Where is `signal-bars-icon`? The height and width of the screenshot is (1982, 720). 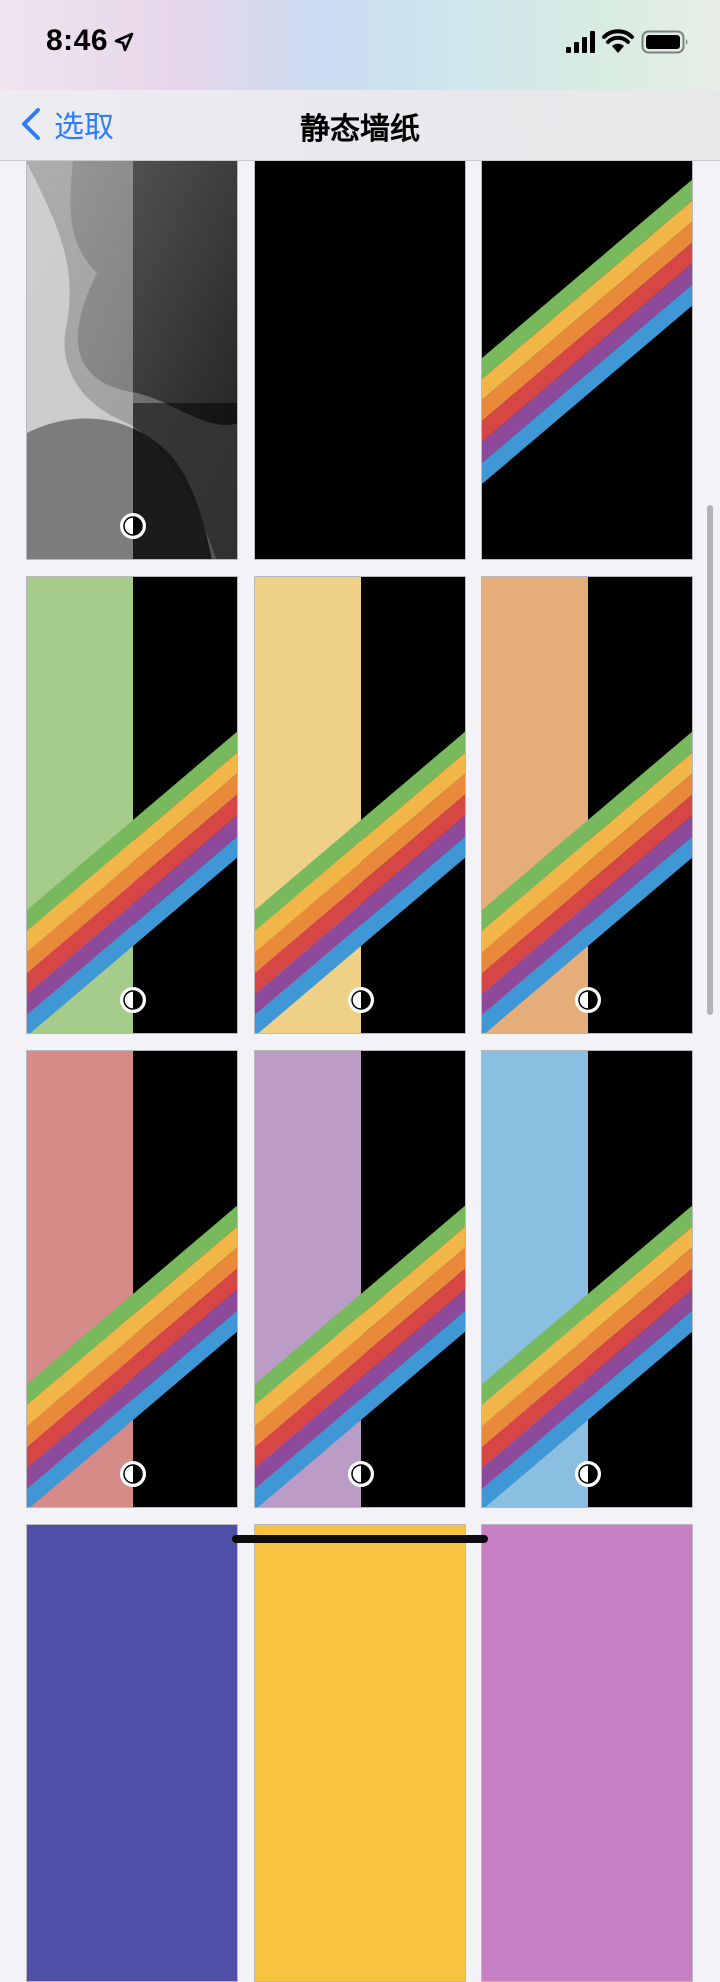
signal-bars-icon is located at coordinates (580, 42).